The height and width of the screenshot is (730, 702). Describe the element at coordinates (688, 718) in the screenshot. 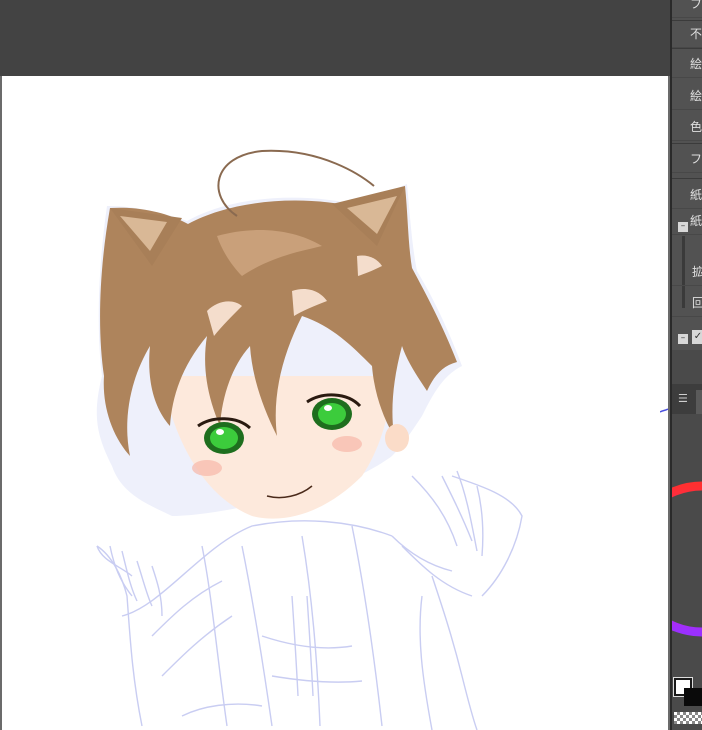

I see `transparent-color-swatch` at that location.